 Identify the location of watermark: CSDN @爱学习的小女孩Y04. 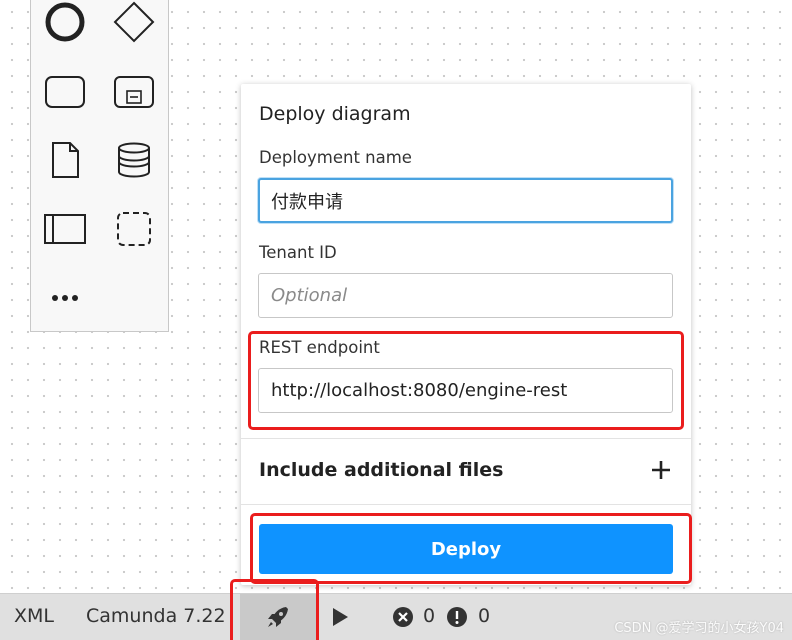
(699, 628).